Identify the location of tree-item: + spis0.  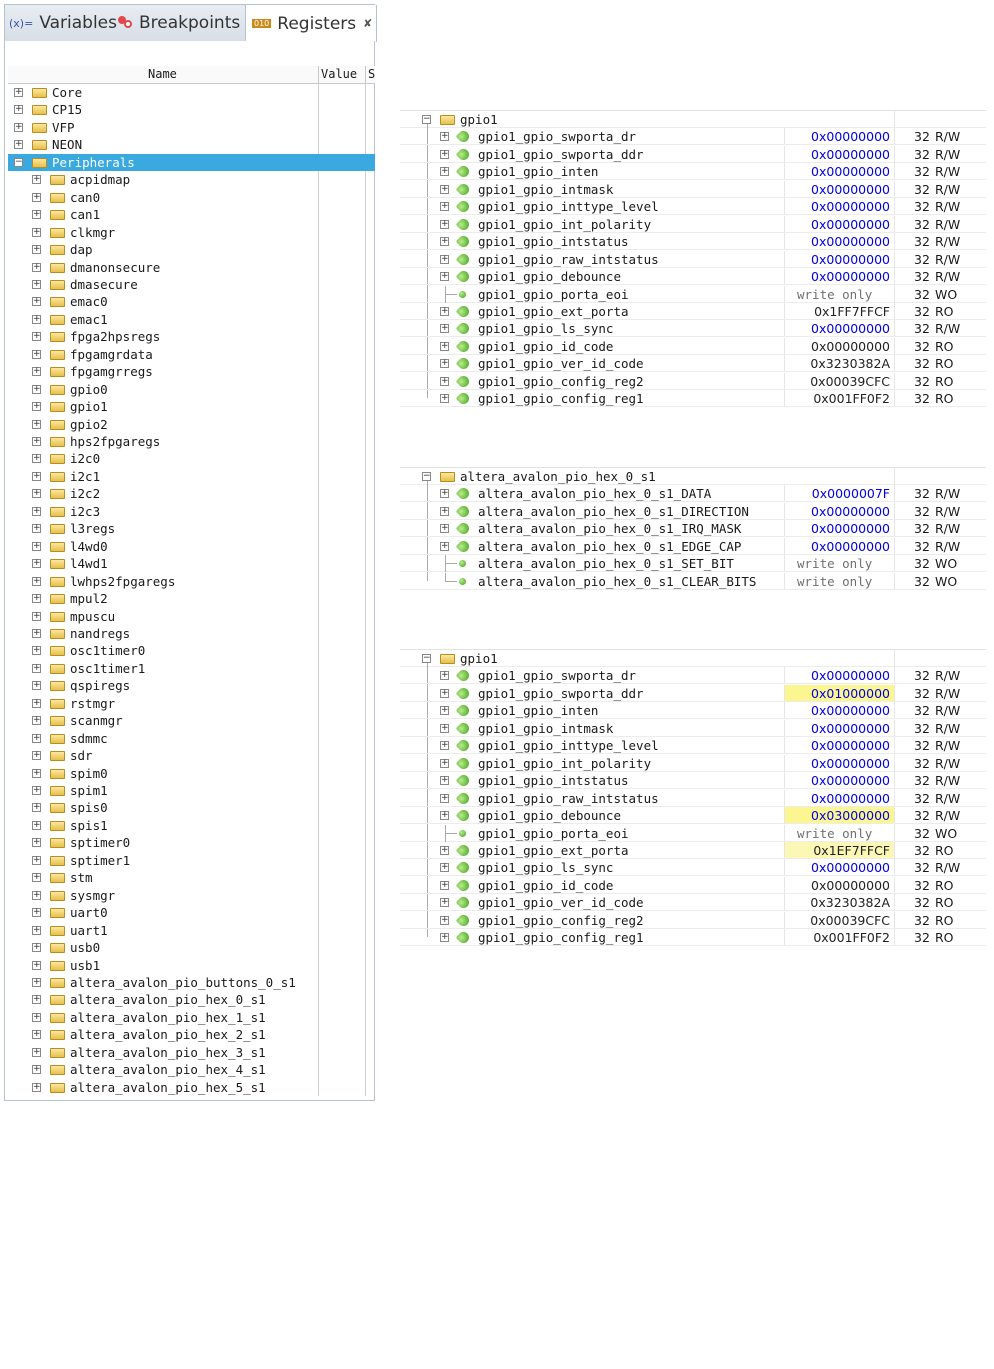
(191, 807).